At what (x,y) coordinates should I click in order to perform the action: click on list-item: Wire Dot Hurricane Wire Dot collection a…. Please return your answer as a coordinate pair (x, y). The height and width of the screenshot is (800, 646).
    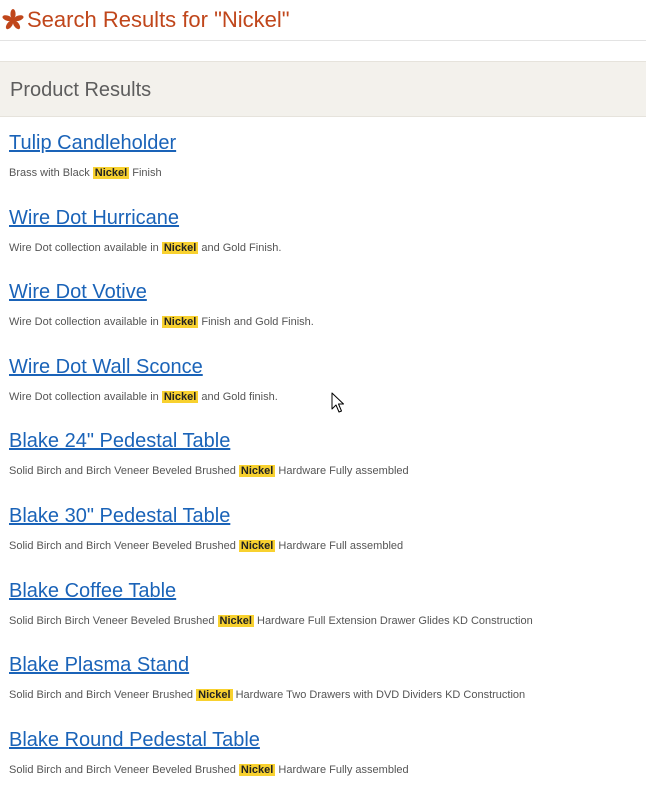
    Looking at the image, I should click on (323, 241).